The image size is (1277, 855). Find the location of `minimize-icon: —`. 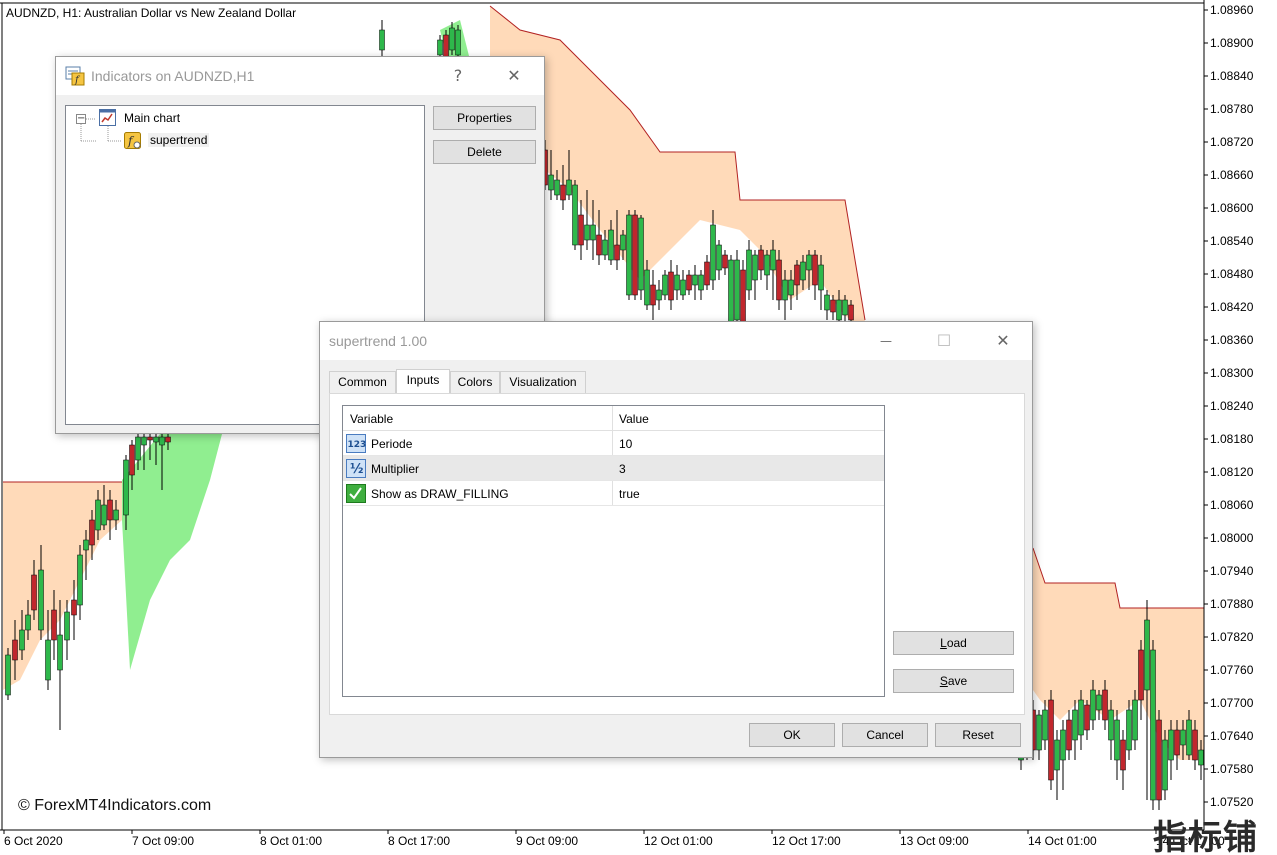

minimize-icon: — is located at coordinates (886, 341).